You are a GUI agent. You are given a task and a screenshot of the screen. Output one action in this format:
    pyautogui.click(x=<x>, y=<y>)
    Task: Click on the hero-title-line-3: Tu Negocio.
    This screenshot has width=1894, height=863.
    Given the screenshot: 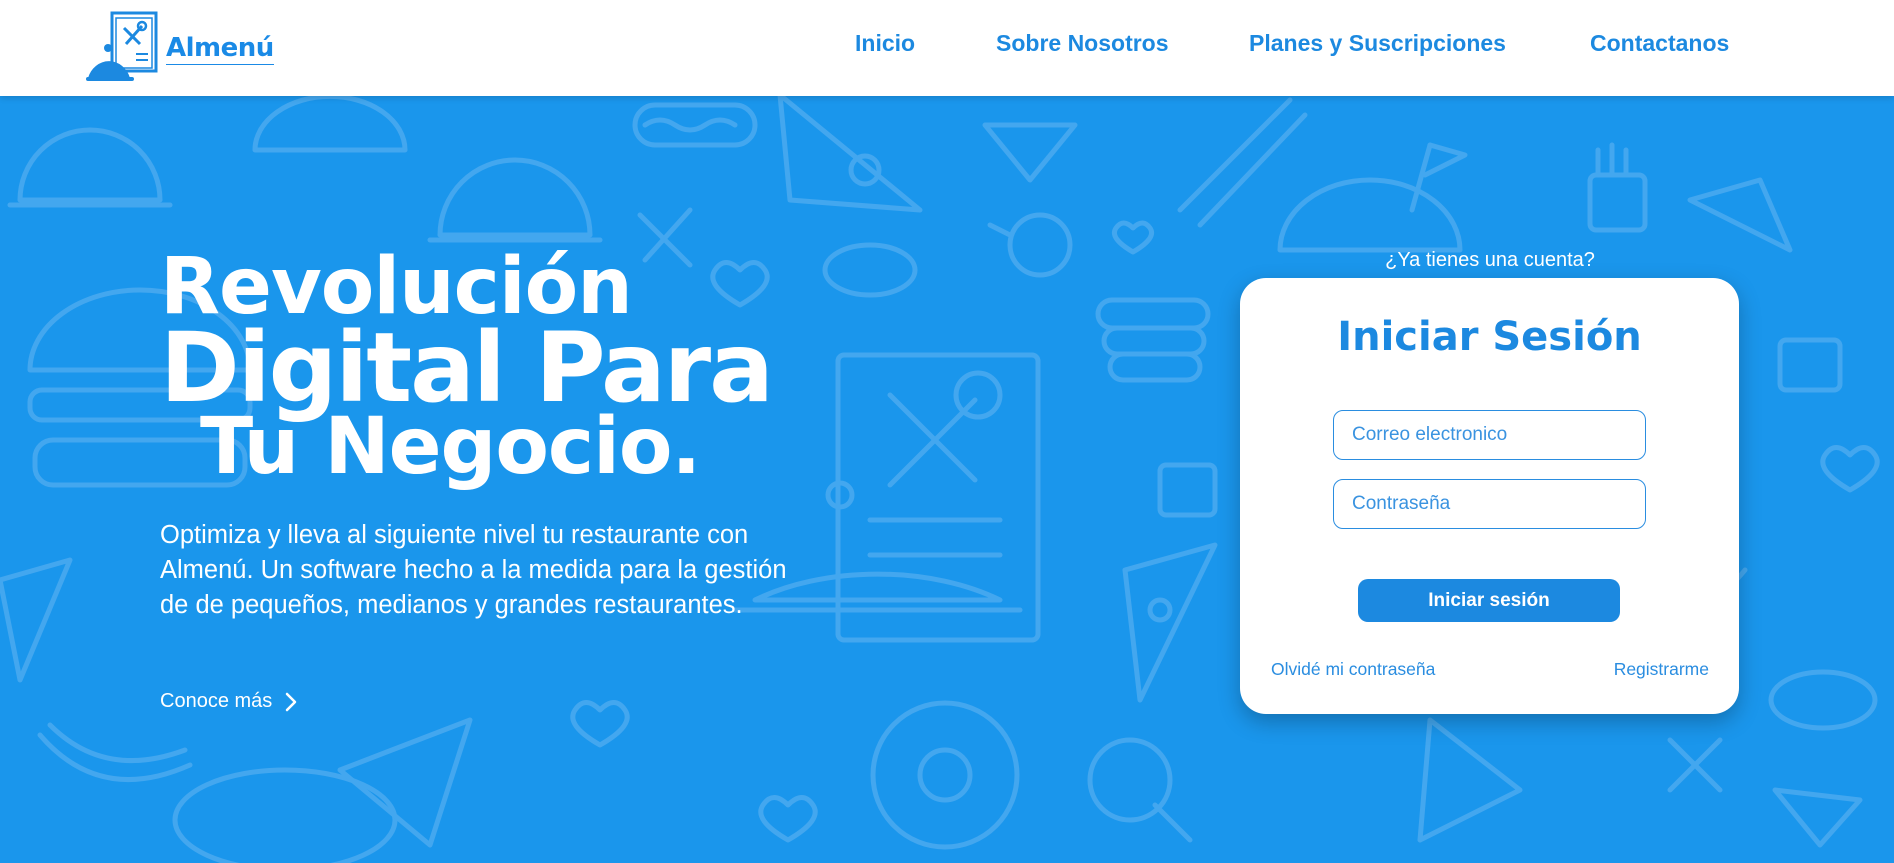 What is the action you would take?
    pyautogui.click(x=450, y=447)
    